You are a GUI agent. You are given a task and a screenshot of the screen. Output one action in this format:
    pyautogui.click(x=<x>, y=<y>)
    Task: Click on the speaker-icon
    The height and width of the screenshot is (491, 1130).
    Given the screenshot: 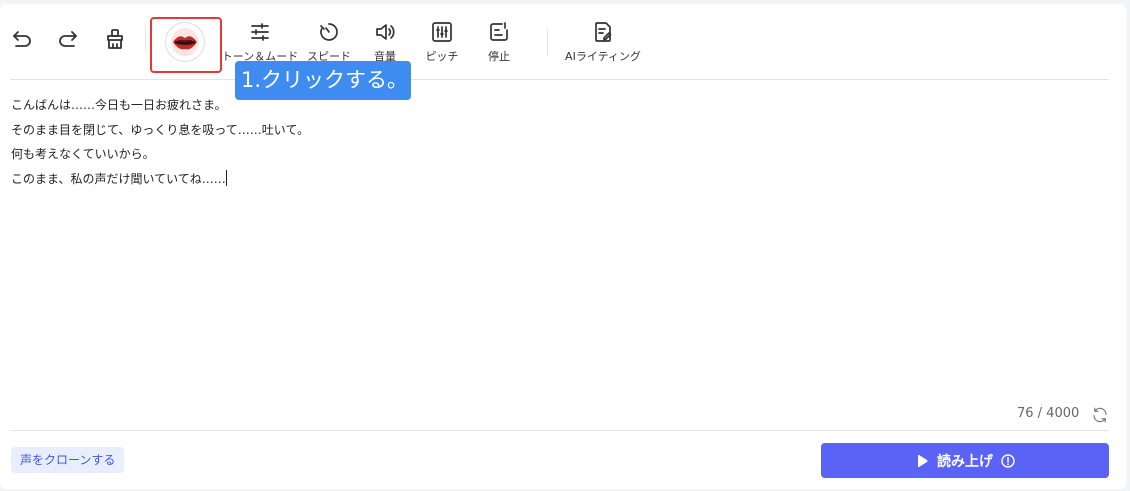 What is the action you would take?
    pyautogui.click(x=385, y=32)
    